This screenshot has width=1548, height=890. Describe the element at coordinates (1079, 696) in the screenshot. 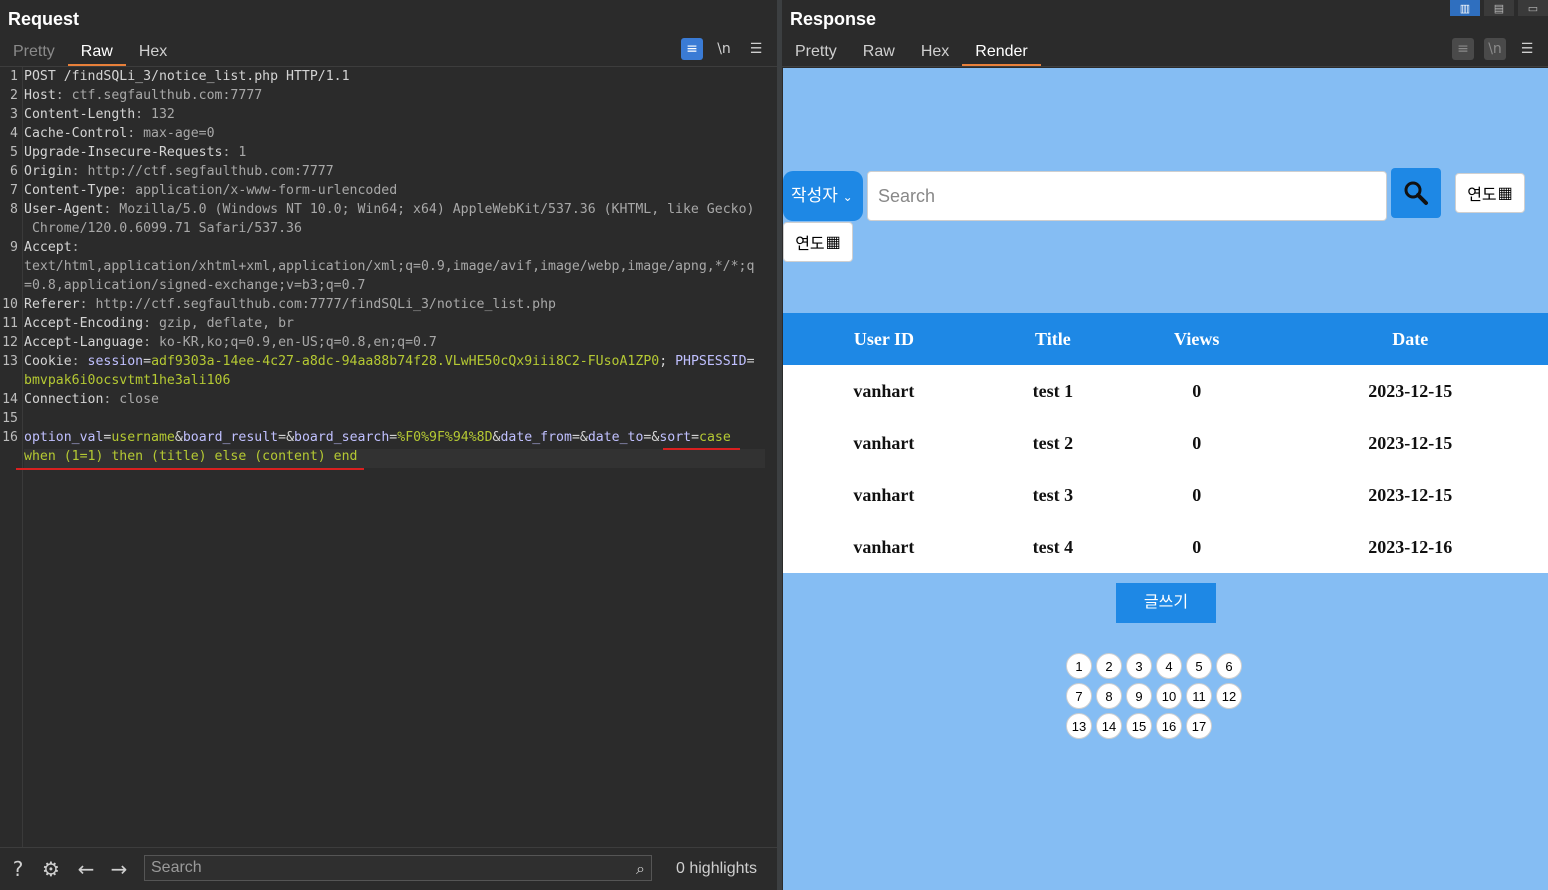

I see `page-link: 7` at that location.